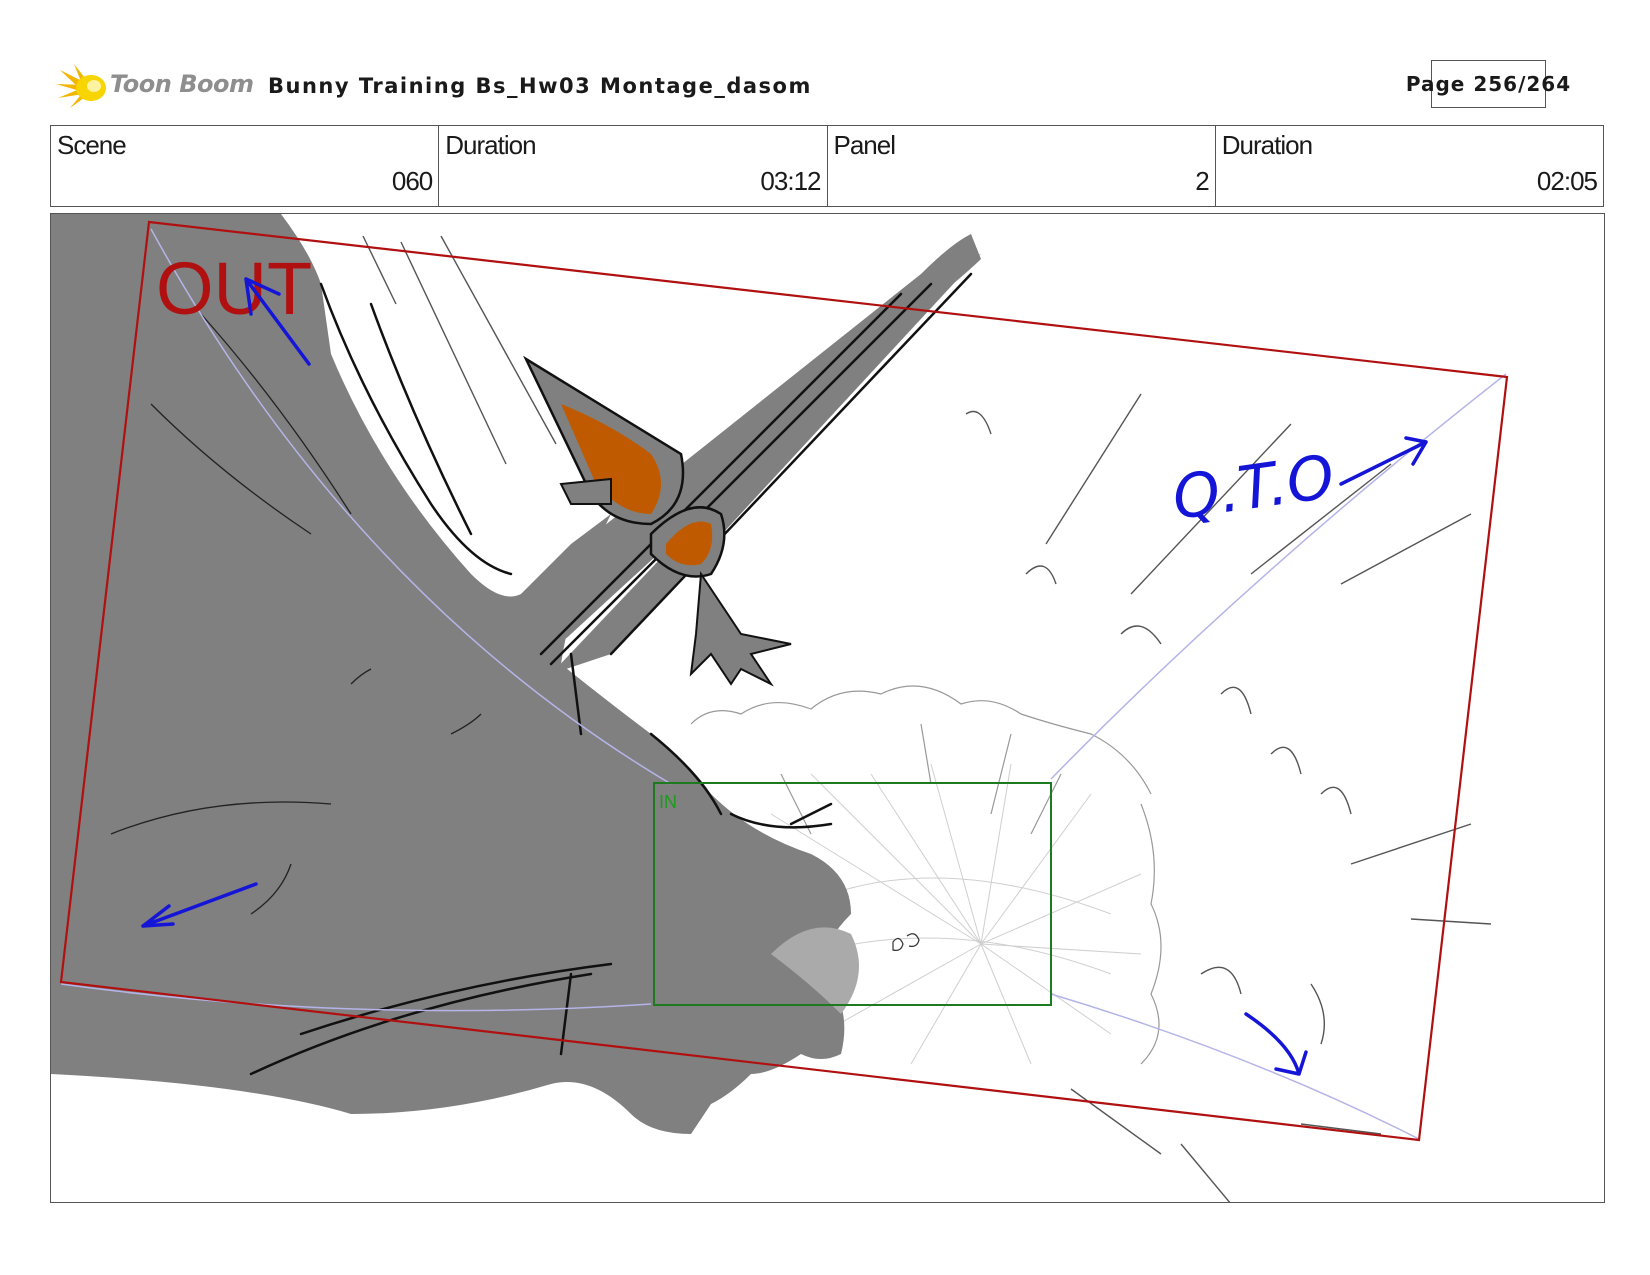 Image resolution: width=1650 pixels, height=1275 pixels. What do you see at coordinates (1488, 84) in the screenshot?
I see `page-indicator: Page 256/264` at bounding box center [1488, 84].